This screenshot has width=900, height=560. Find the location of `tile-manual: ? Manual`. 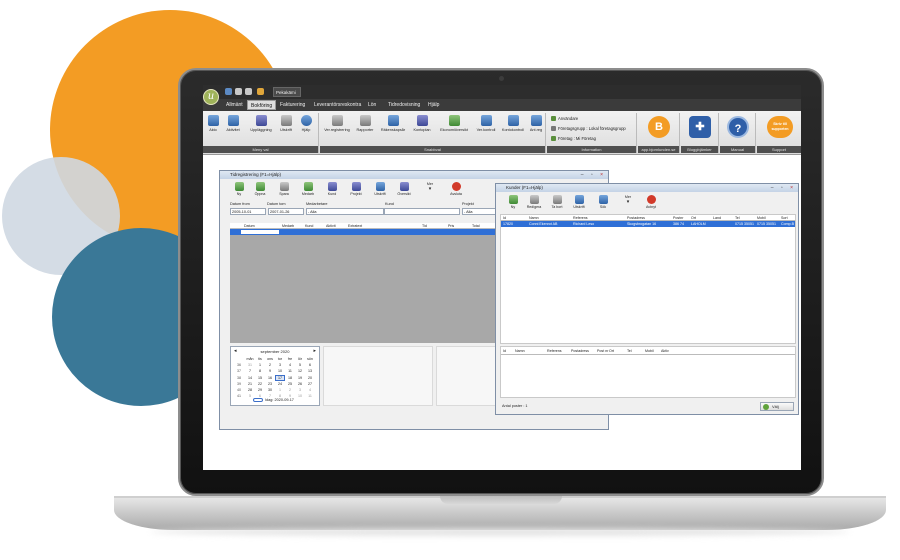

tile-manual: ? Manual is located at coordinates (738, 133).